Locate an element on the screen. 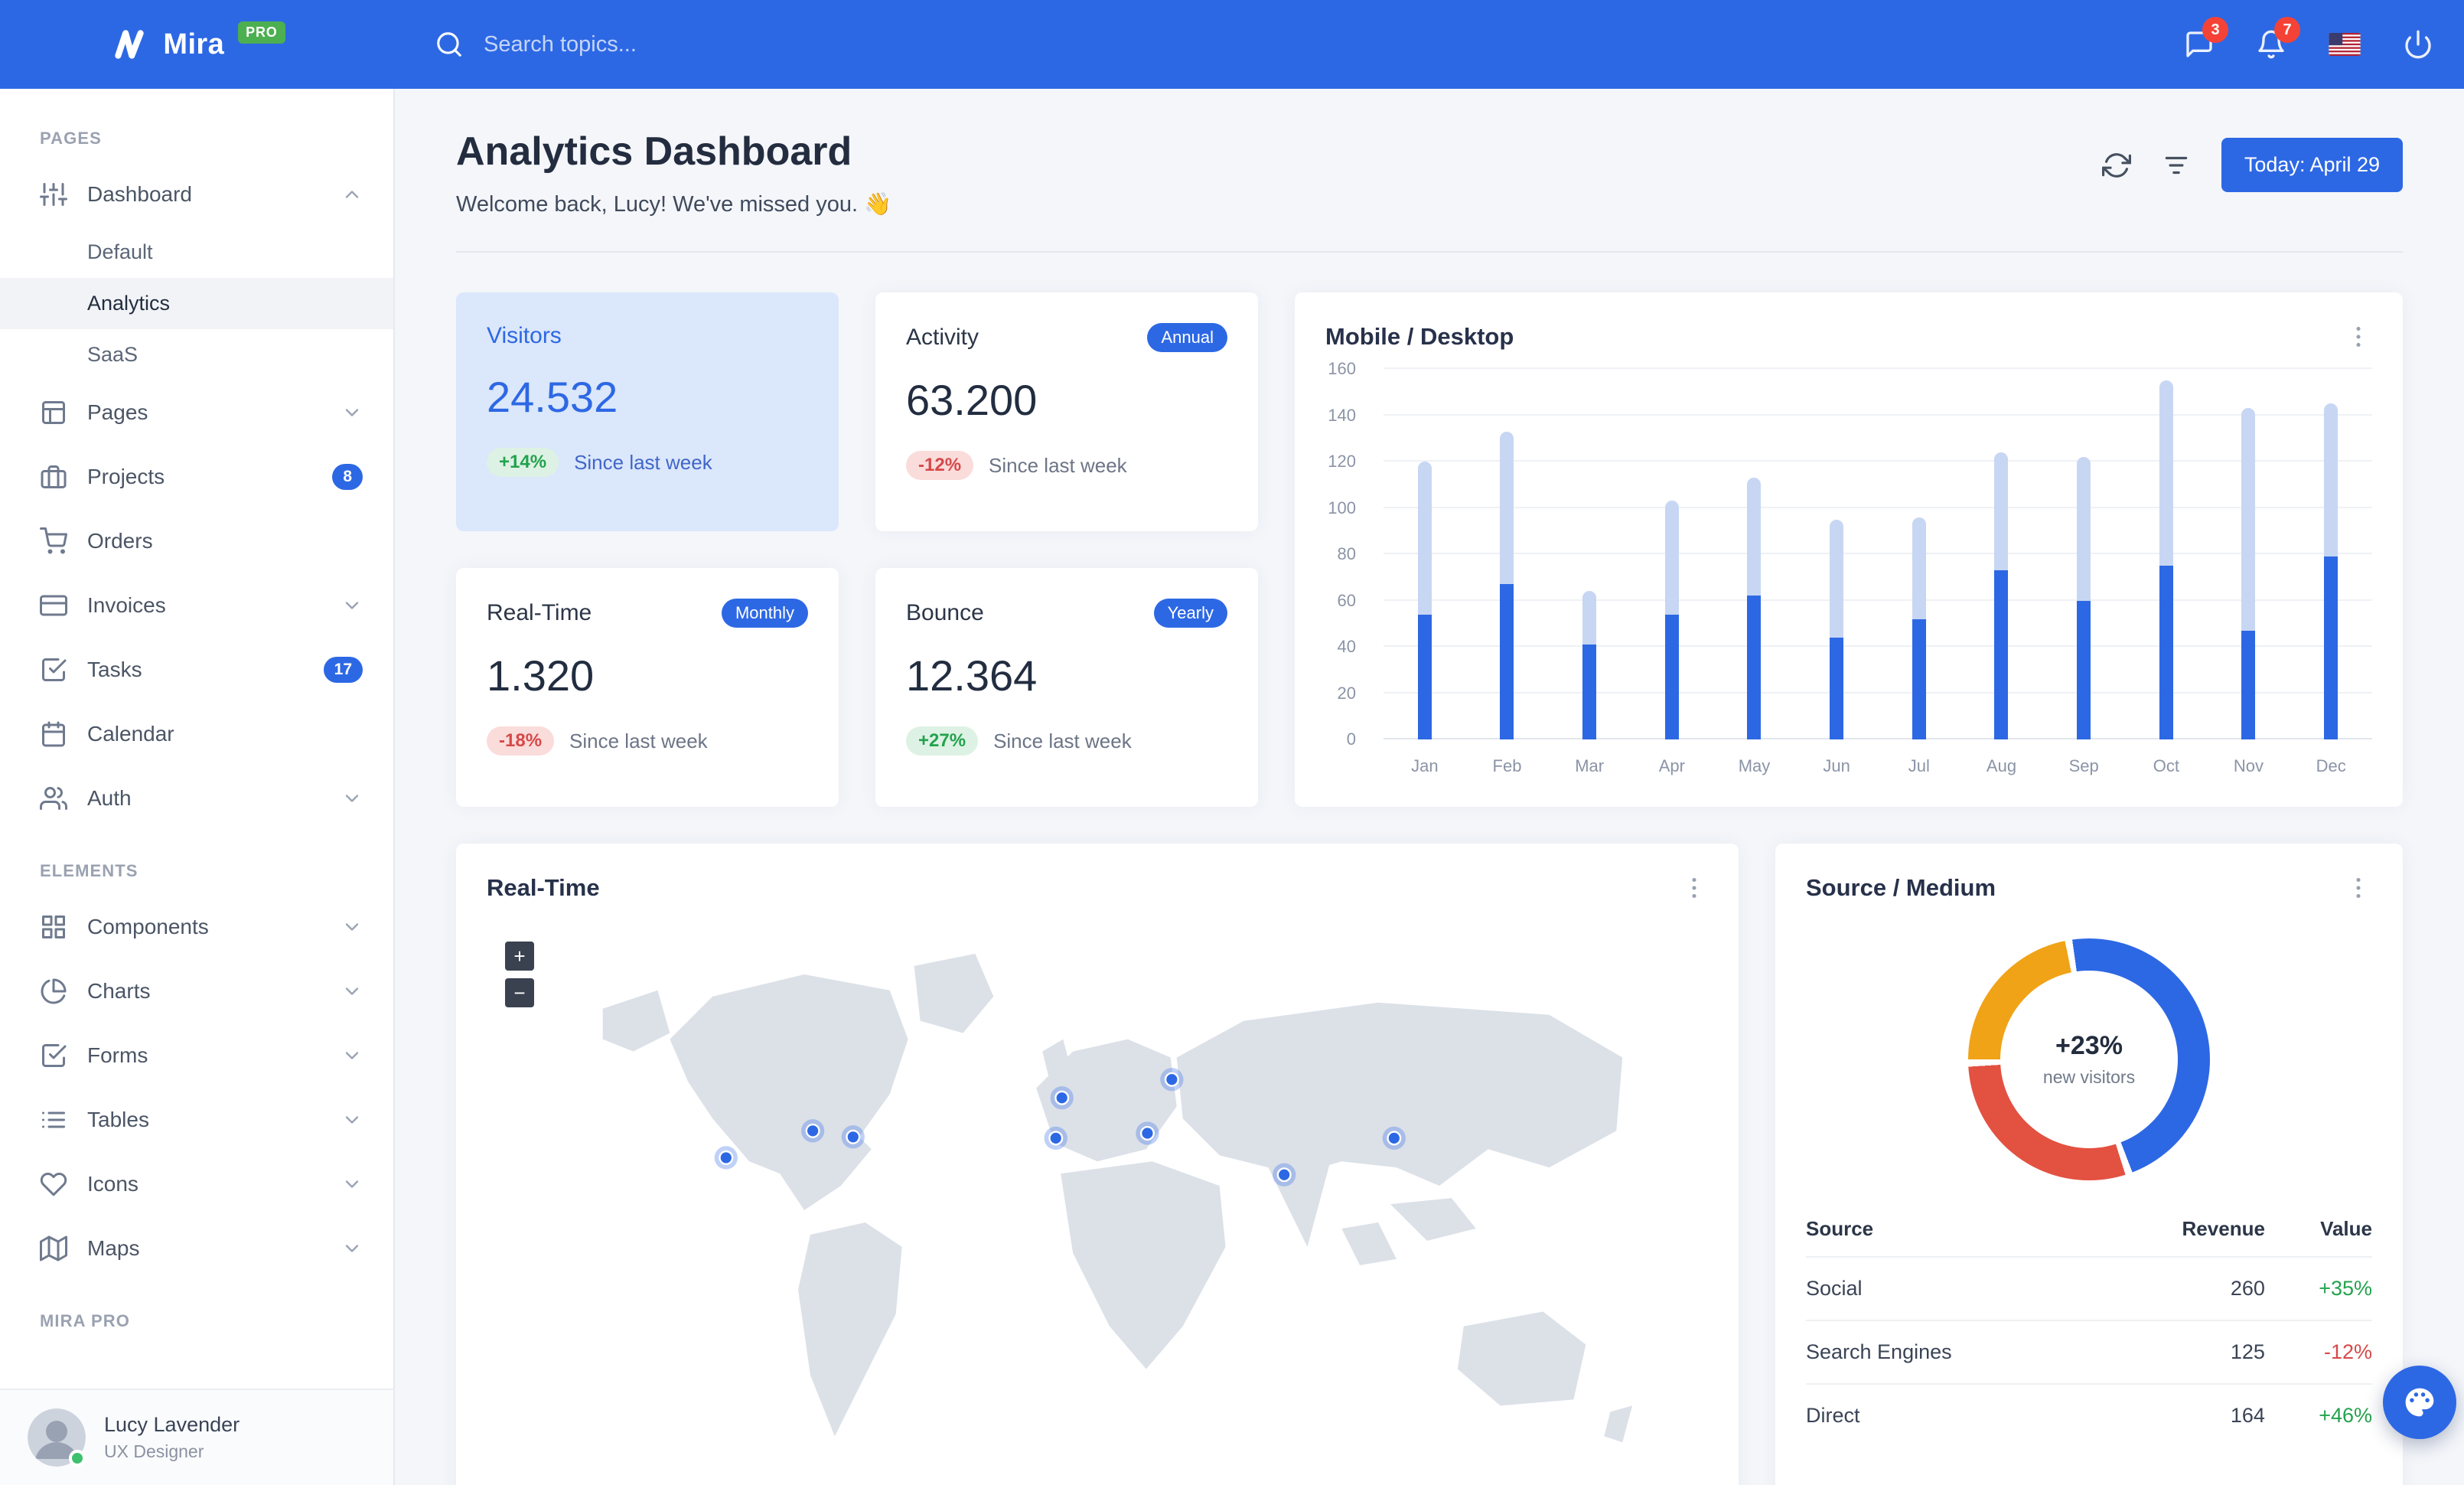 This screenshot has height=1485, width=2464. source-table-header-row: Source Revenue Value is located at coordinates (2089, 1229).